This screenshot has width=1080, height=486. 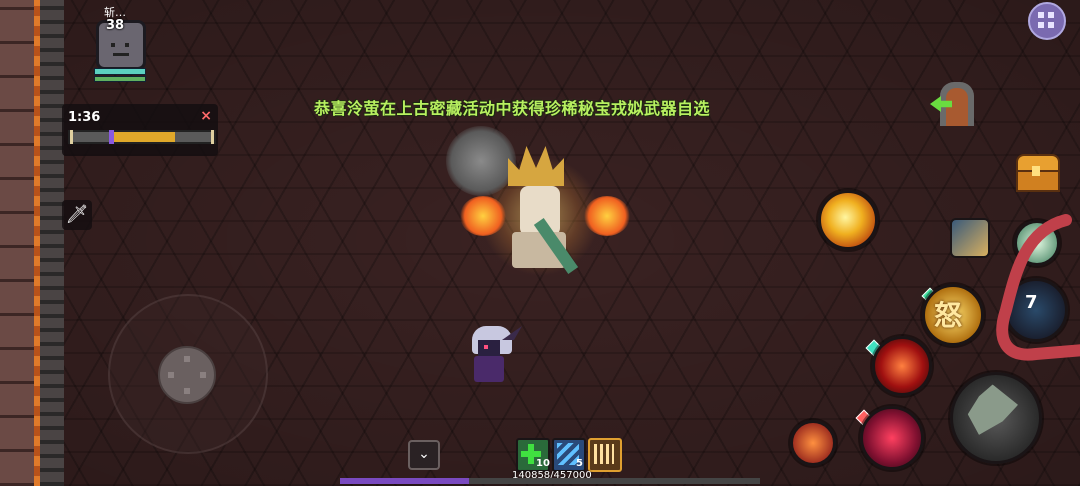 What do you see at coordinates (120, 43) in the screenshot?
I see `player-avatar: 斩… 38` at bounding box center [120, 43].